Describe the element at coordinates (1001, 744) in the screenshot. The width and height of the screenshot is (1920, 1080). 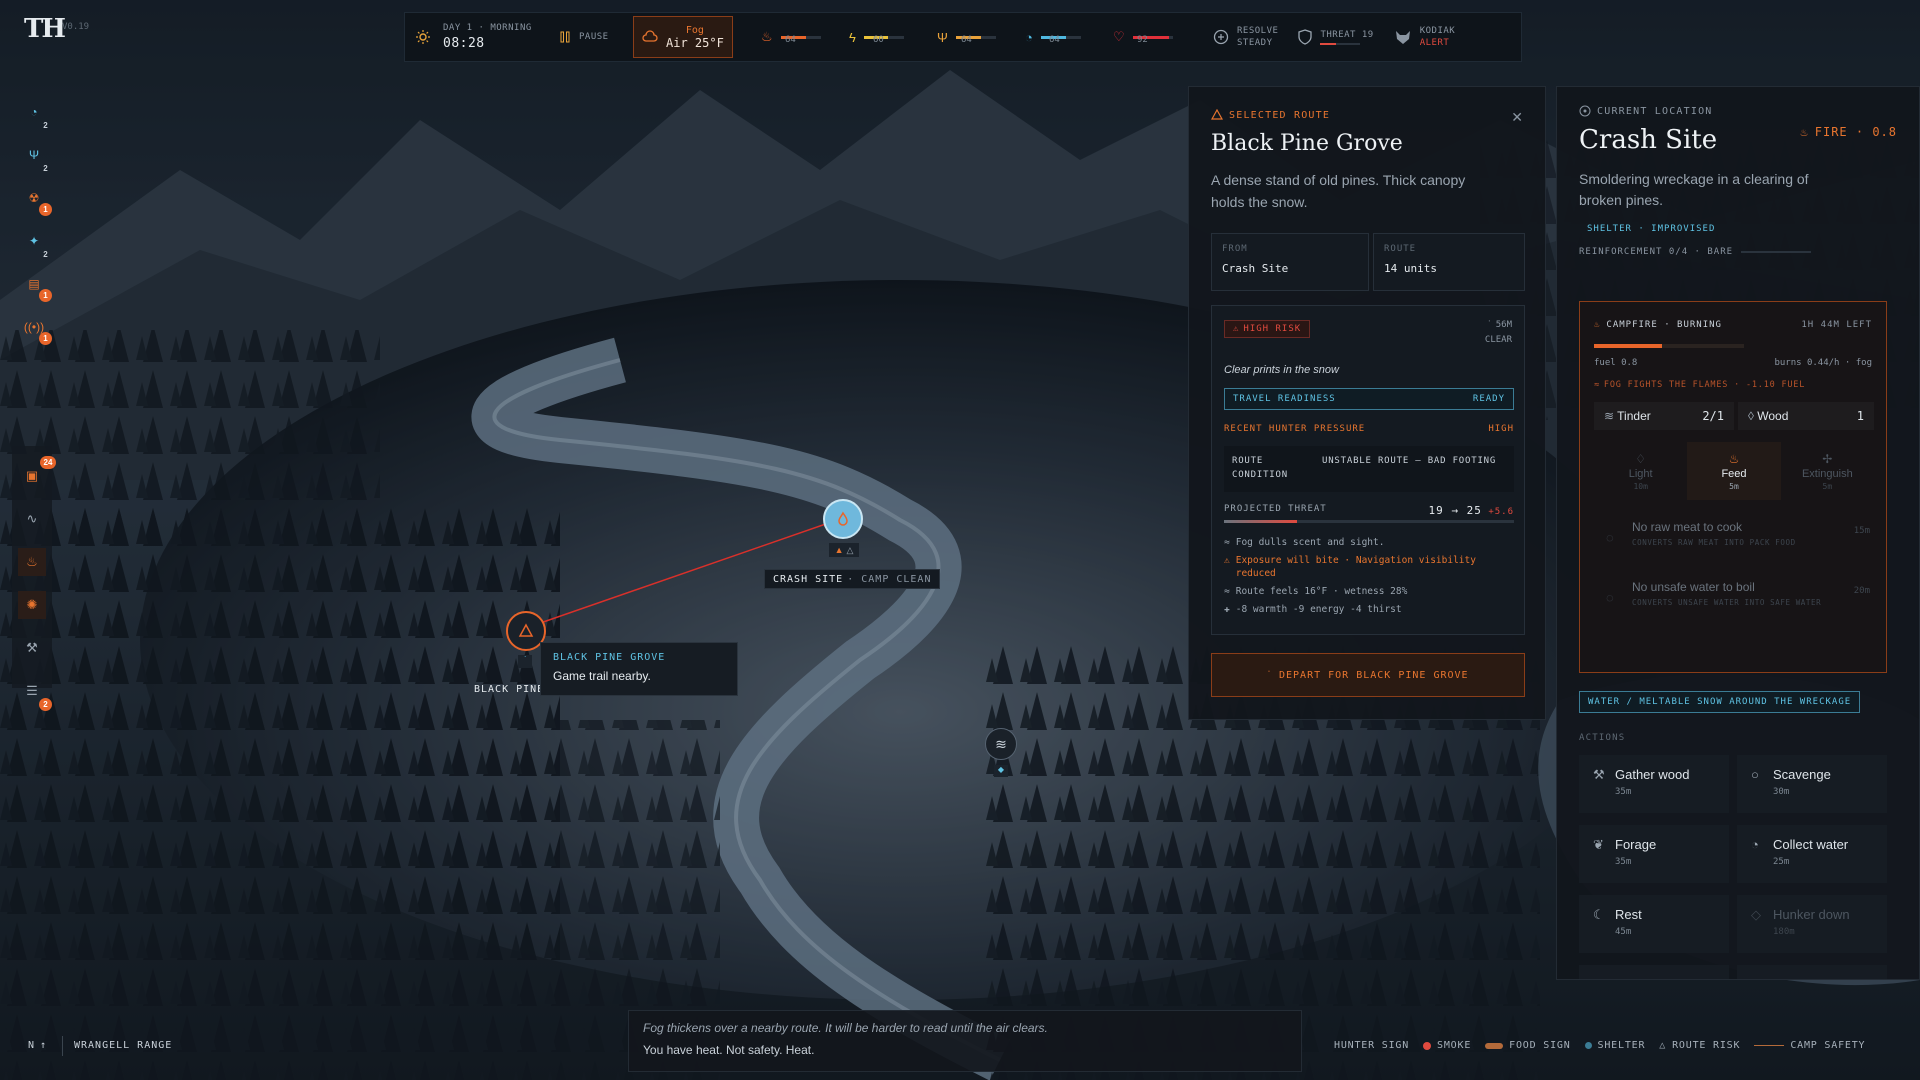
I see `water-marker: ≋` at that location.